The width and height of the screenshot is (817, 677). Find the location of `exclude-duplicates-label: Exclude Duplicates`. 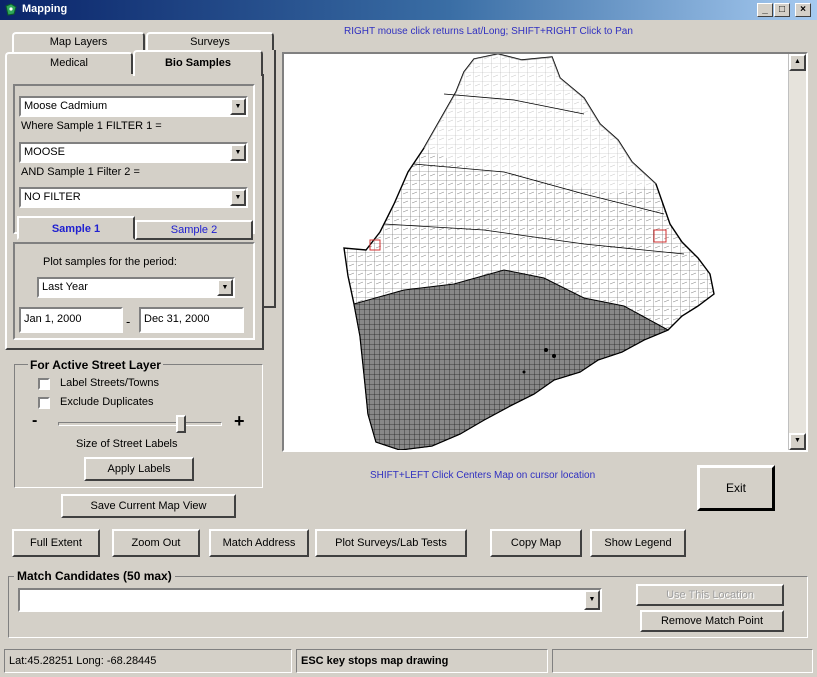

exclude-duplicates-label: Exclude Duplicates is located at coordinates (107, 402).